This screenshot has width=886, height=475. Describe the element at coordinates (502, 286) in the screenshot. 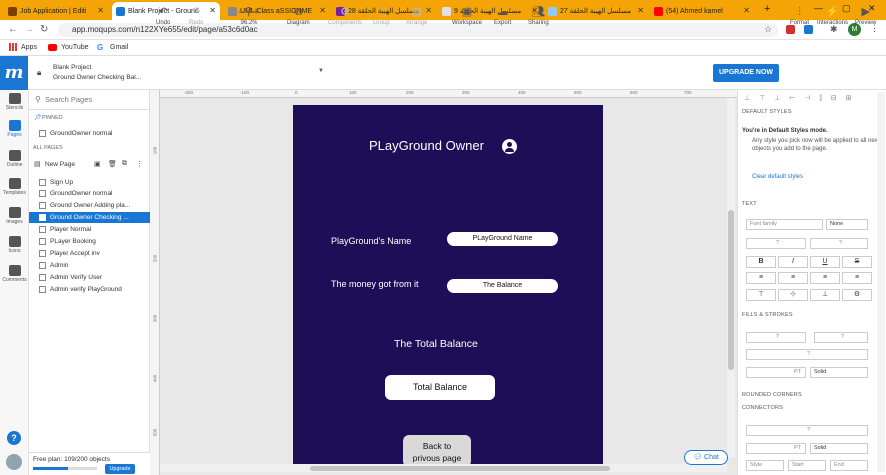

I see `balance-field: The Balance` at that location.